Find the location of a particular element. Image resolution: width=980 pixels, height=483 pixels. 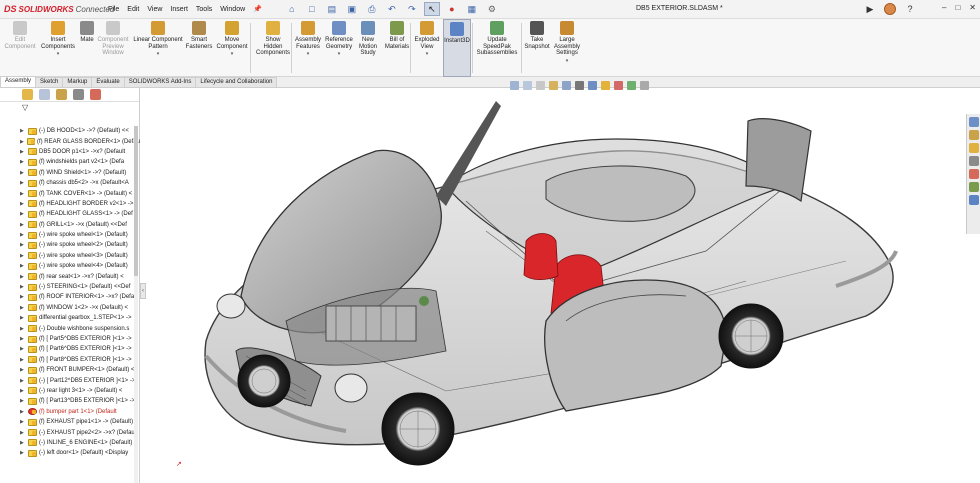

tree-item: ▶ (f) GRILL<1> ->x (Default) <<Def is located at coordinates (70, 225).